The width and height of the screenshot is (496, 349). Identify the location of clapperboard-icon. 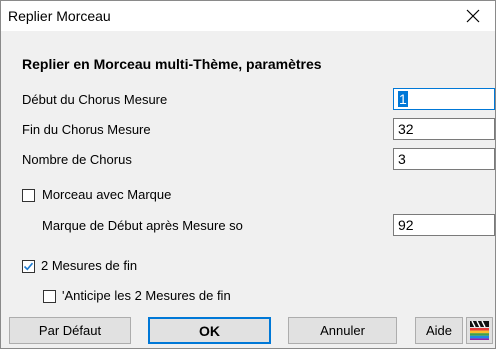
(479, 330).